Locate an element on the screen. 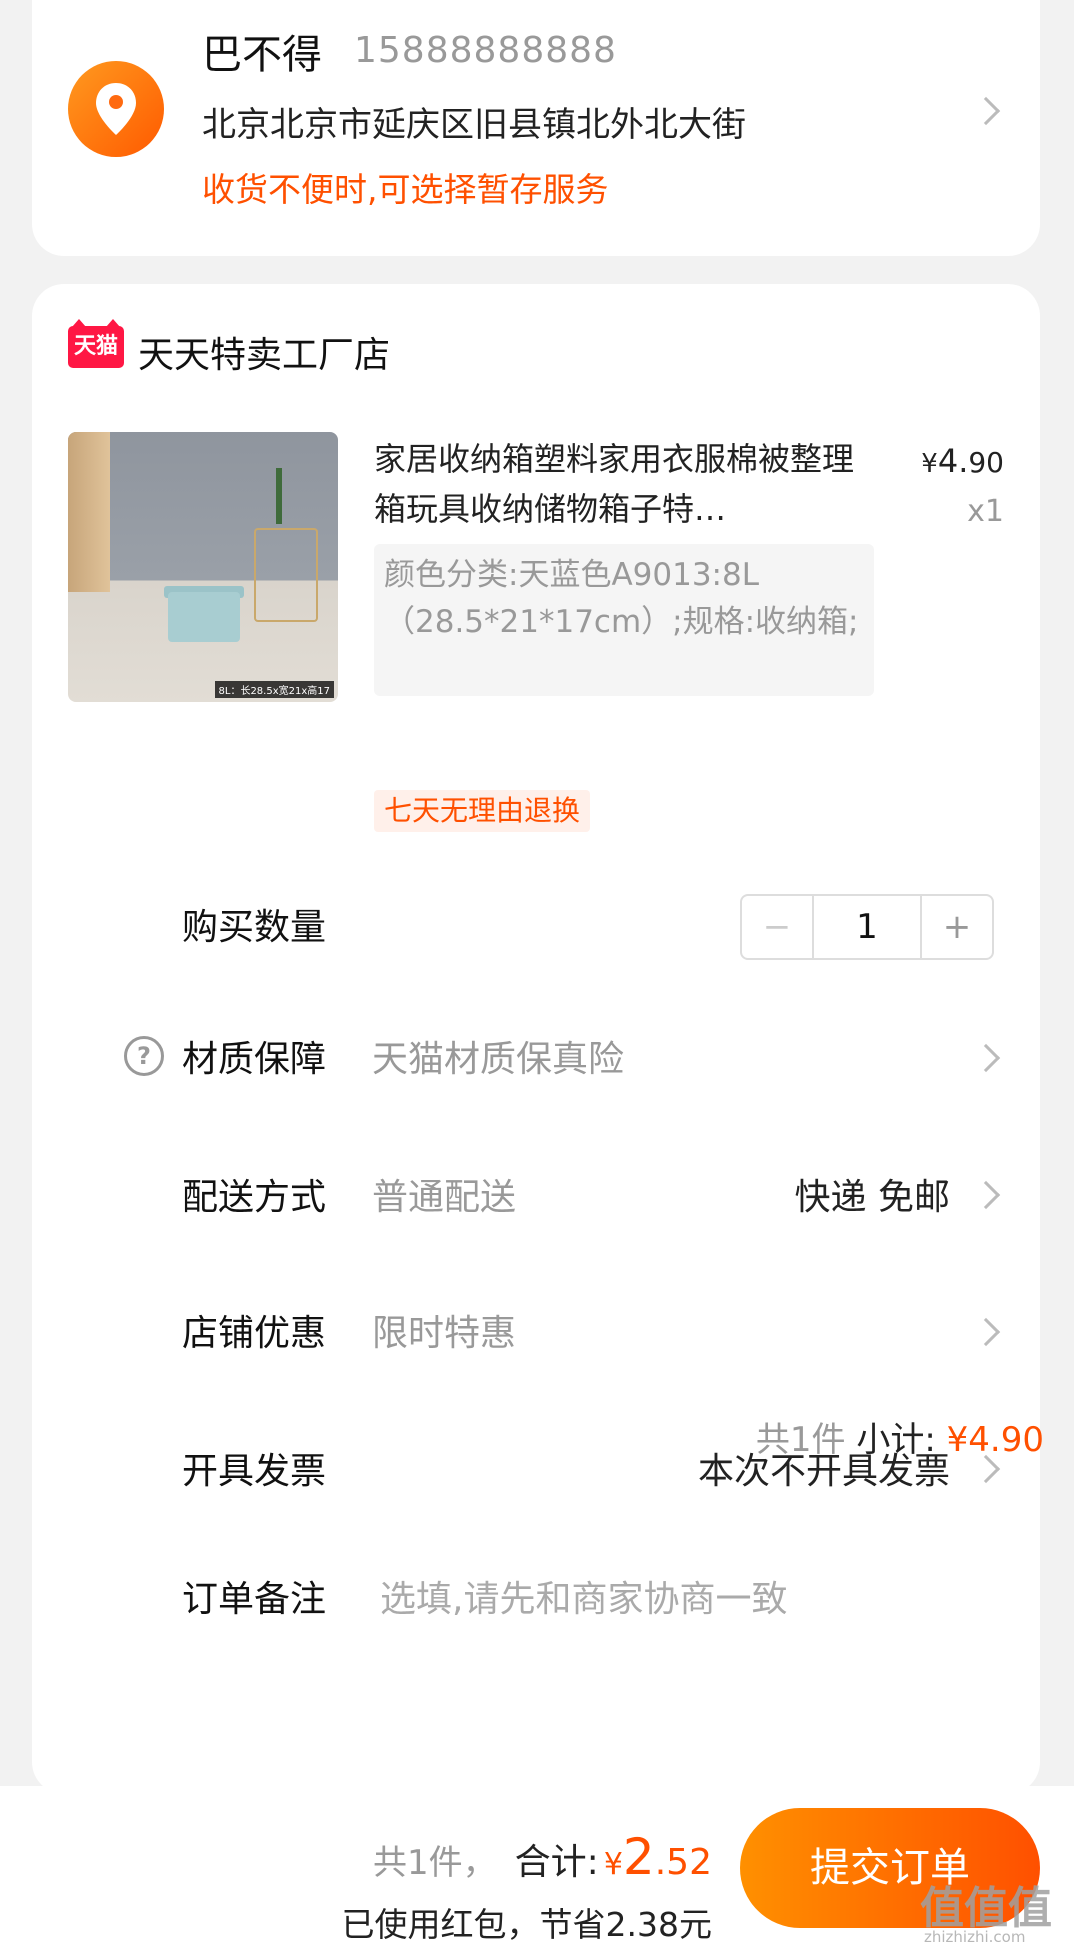 This screenshot has height=1958, width=1074. subtotal-amount: ¥4.90 is located at coordinates (995, 1440).